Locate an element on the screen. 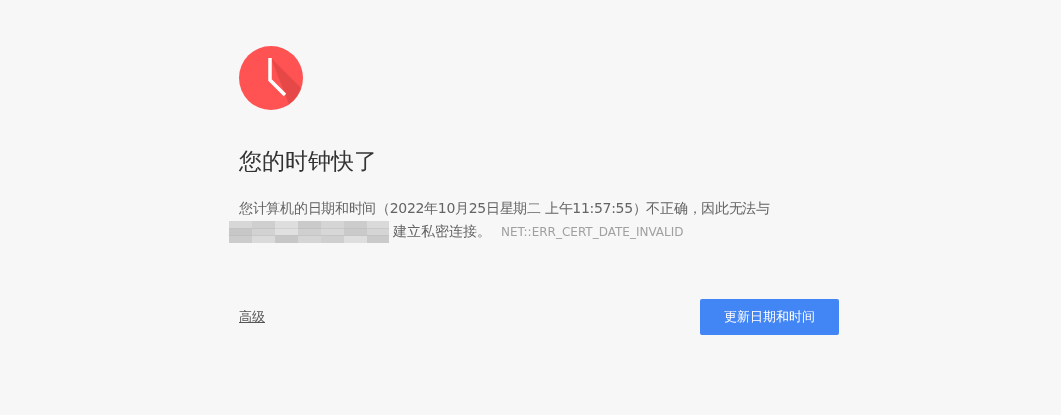  heading: 您的时钟快了 is located at coordinates (308, 161).